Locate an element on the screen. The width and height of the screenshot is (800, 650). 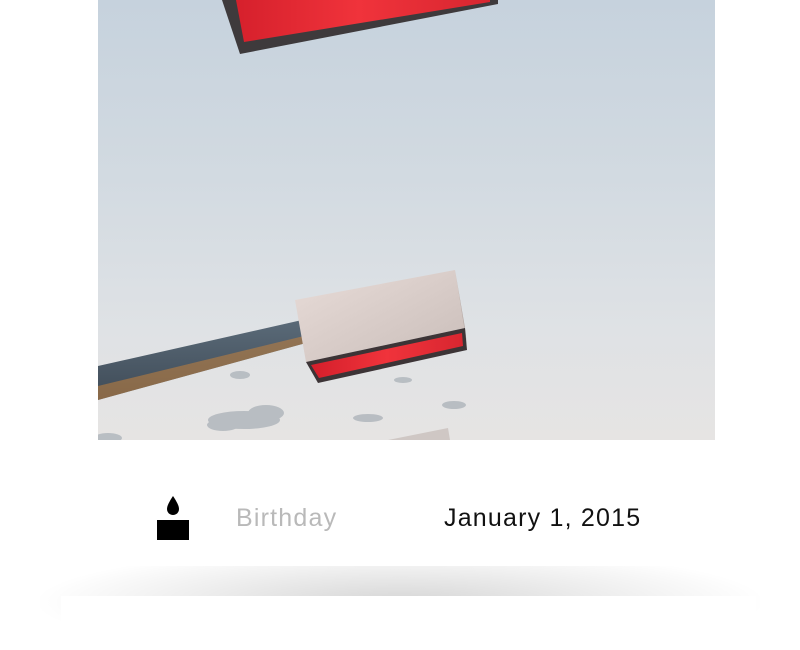
birthday-label: Birthday is located at coordinates (287, 518).